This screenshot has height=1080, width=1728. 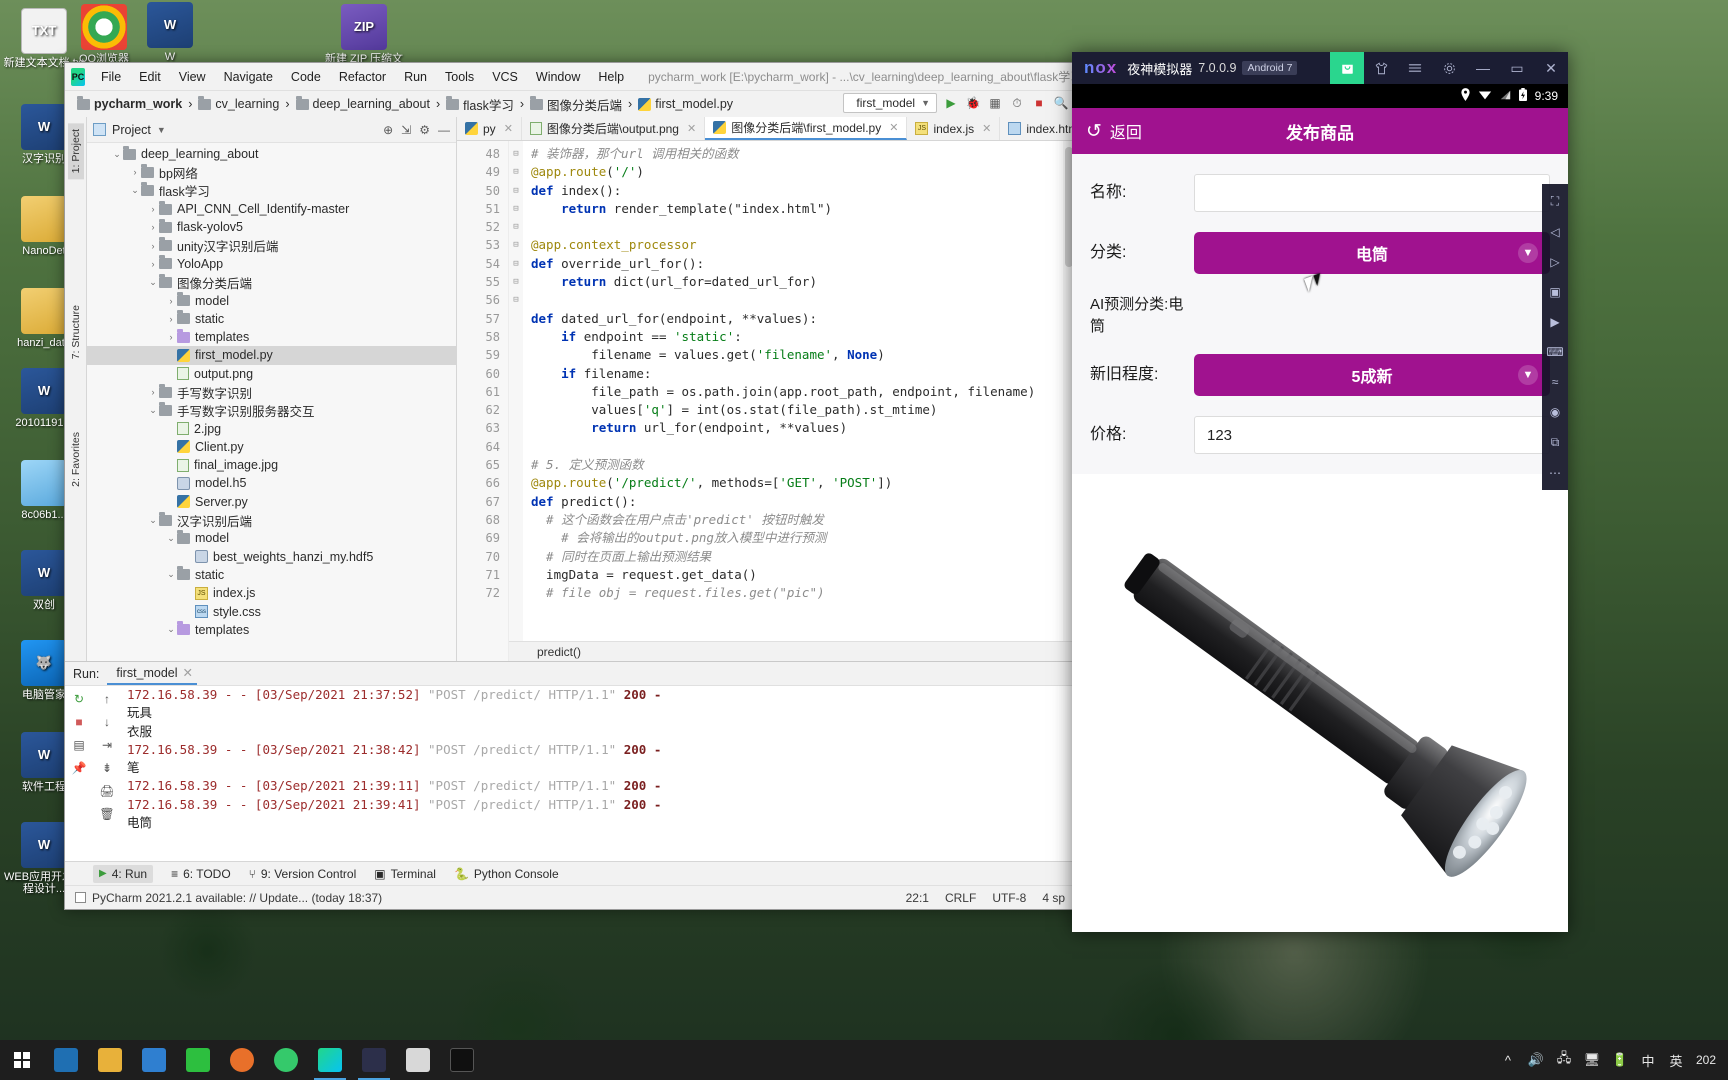 I want to click on tree-node: › YoloApp, so click(x=271, y=264).